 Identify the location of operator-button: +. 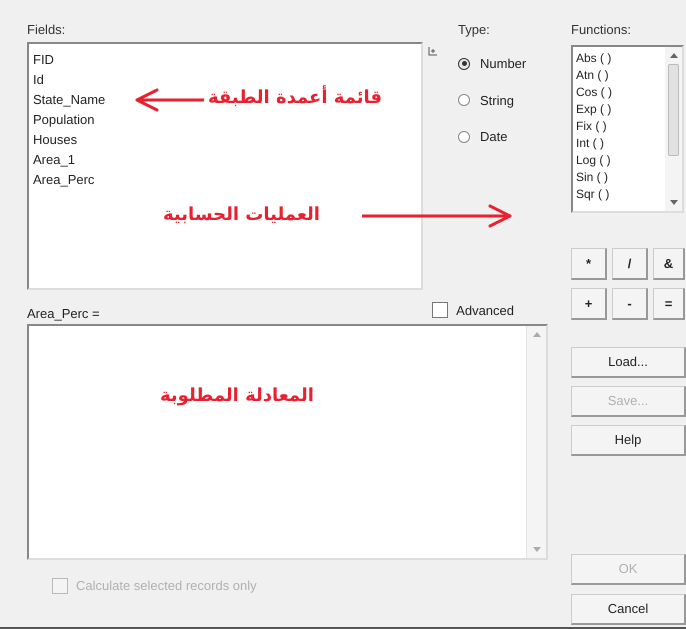
(589, 304).